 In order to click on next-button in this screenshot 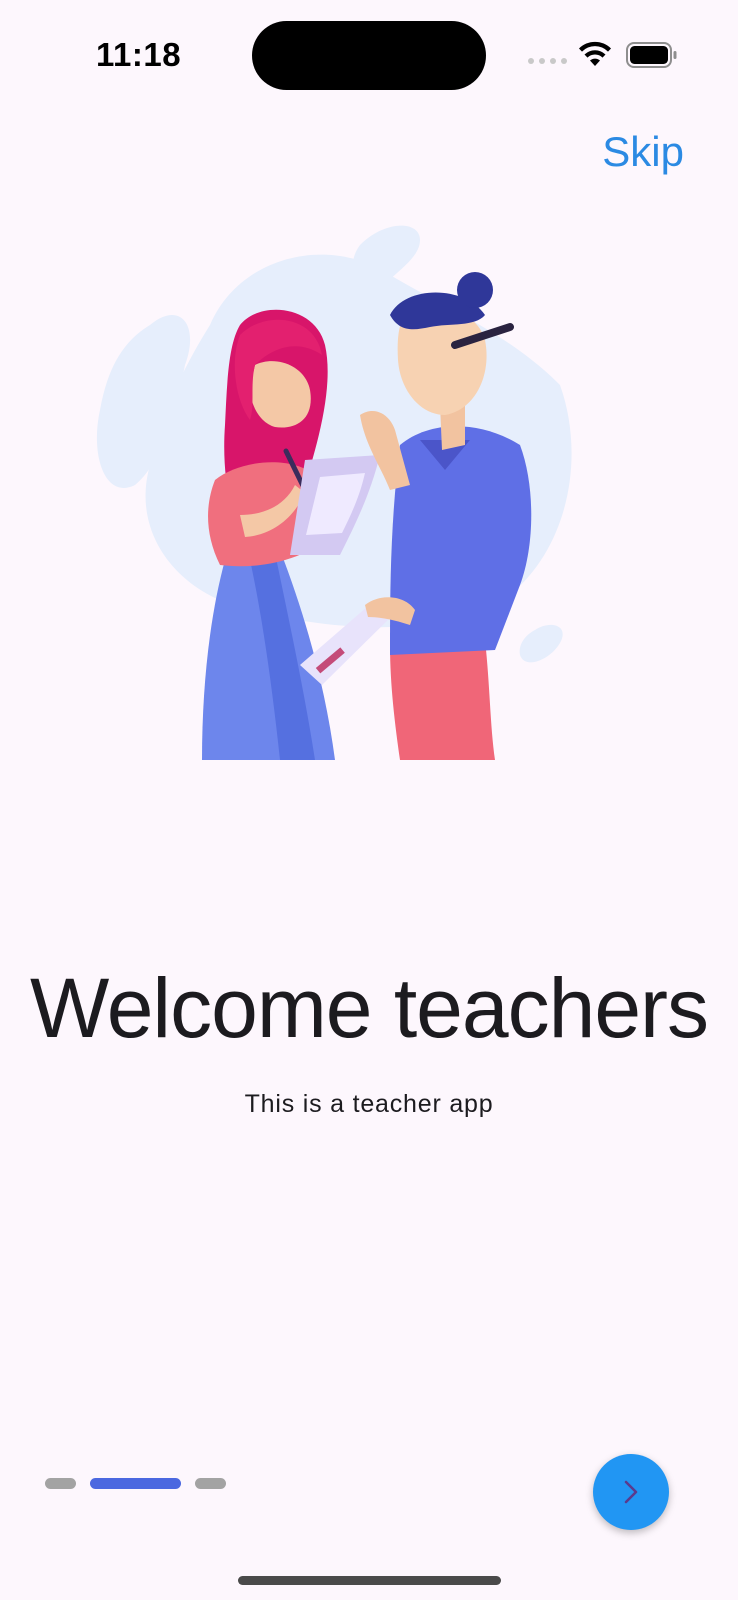, I will do `click(631, 1492)`.